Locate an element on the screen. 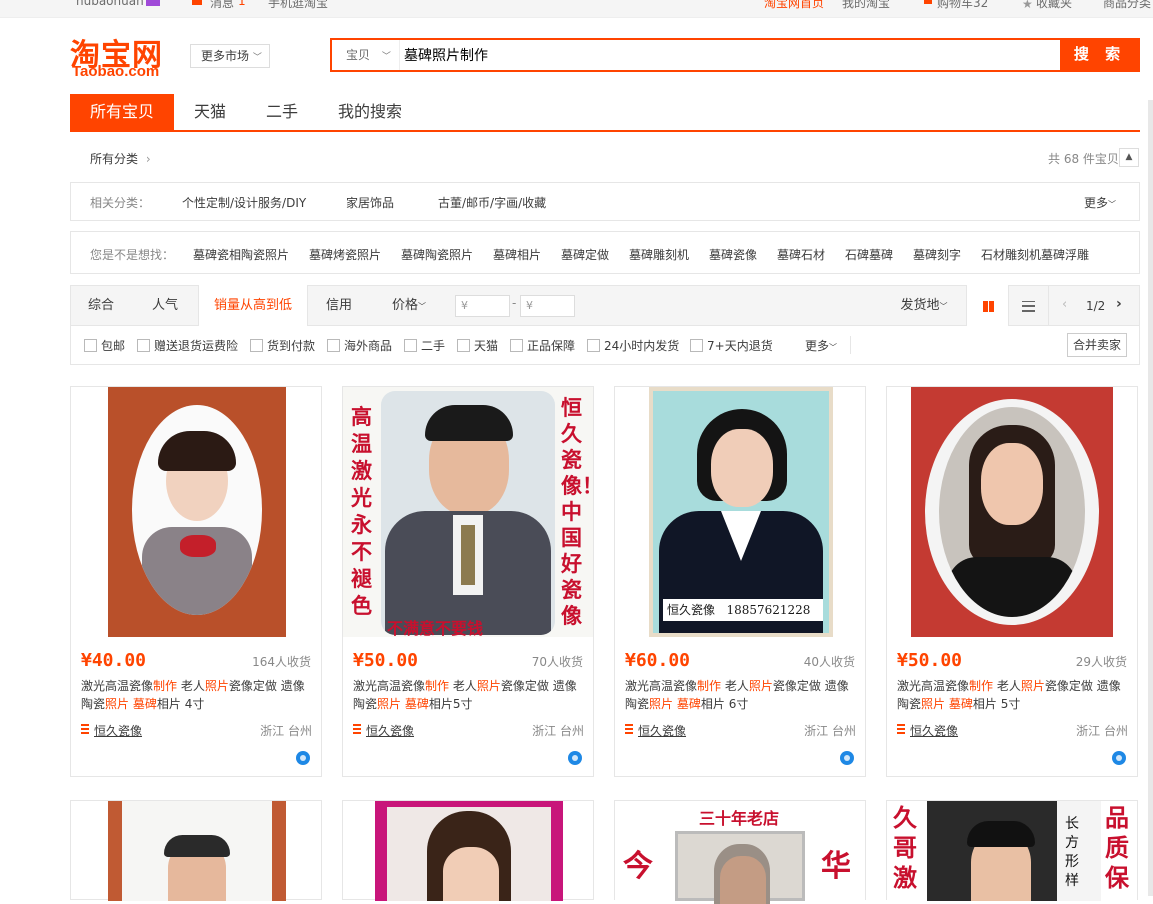 The height and width of the screenshot is (904, 1153). tab-secondhand: 二手 is located at coordinates (282, 112).